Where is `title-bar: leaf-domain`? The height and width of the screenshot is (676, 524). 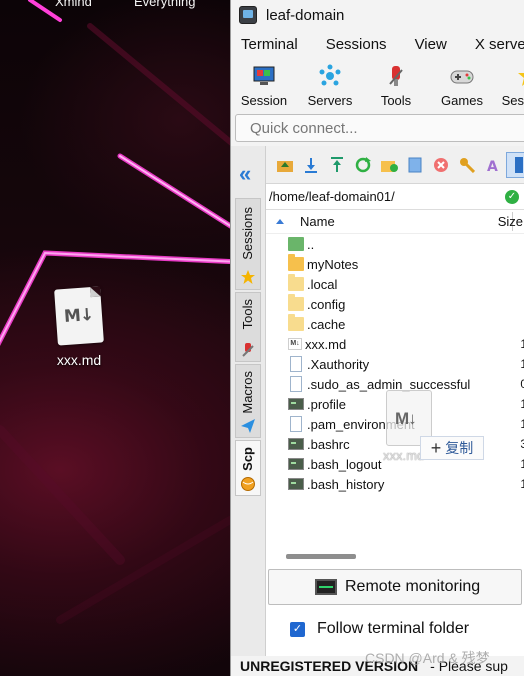 title-bar: leaf-domain is located at coordinates (377, 15).